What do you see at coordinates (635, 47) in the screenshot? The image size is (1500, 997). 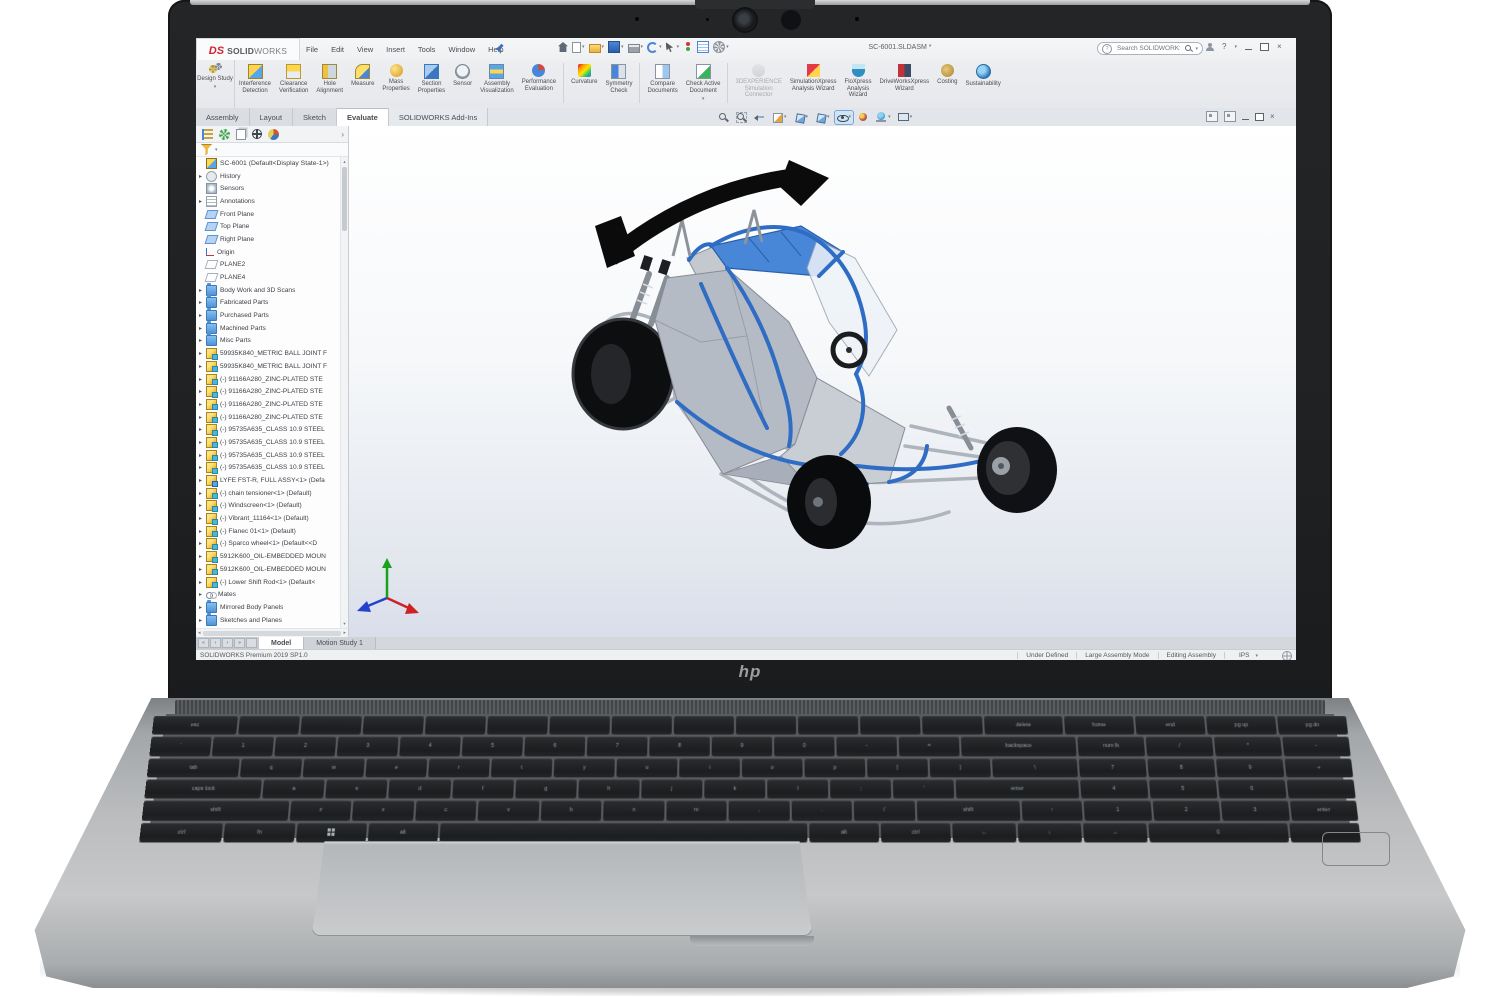 I see `print-button: ▾` at bounding box center [635, 47].